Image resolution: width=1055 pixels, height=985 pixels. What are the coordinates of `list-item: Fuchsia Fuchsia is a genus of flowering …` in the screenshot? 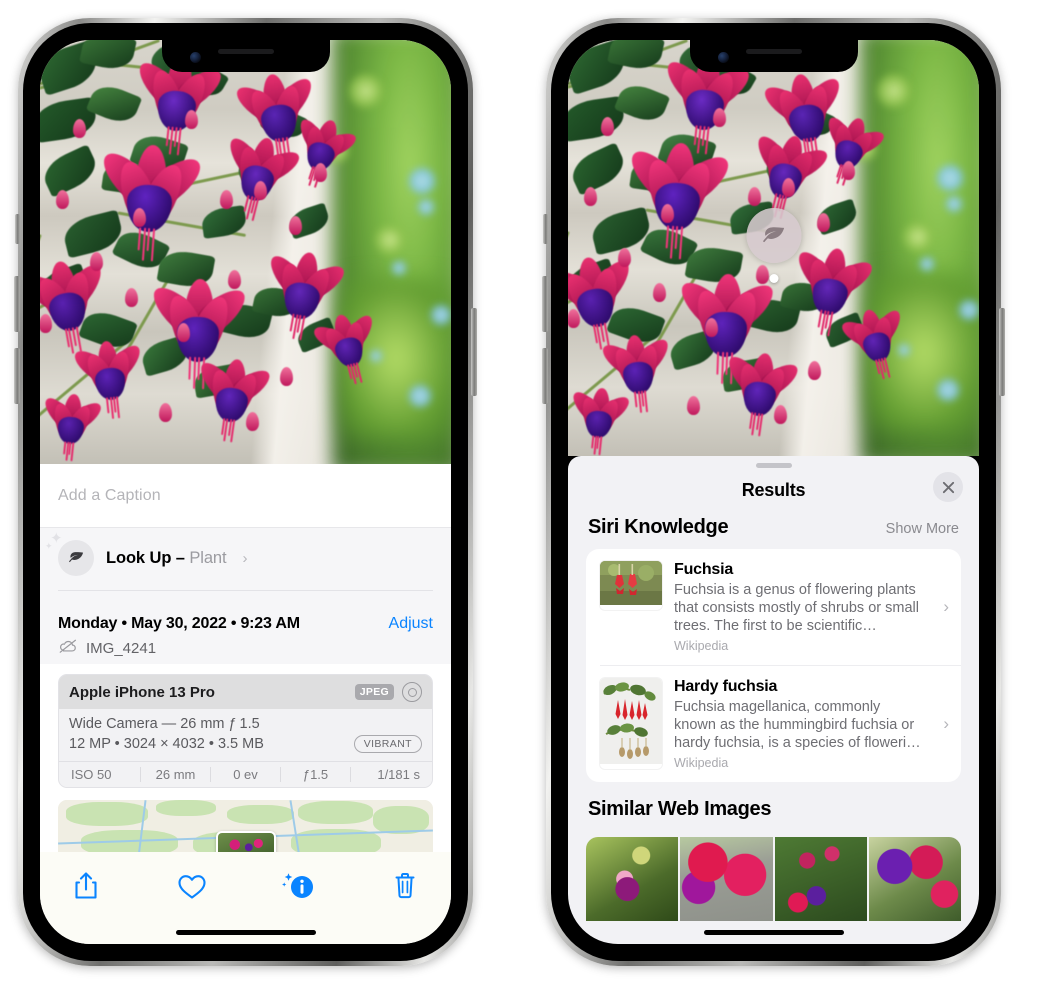 It's located at (773, 607).